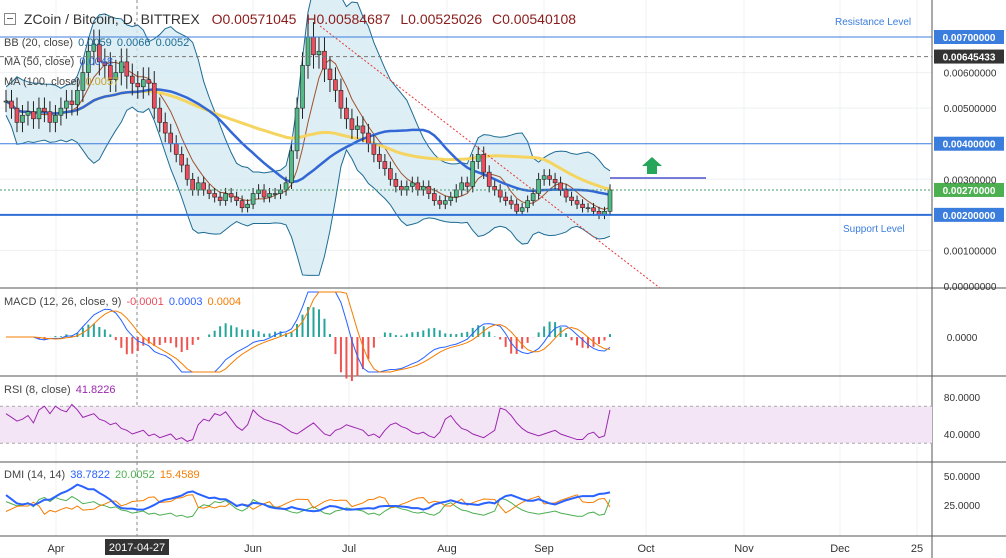 The image size is (1006, 558). Describe the element at coordinates (544, 549) in the screenshot. I see `time-tick-5: Sep` at that location.